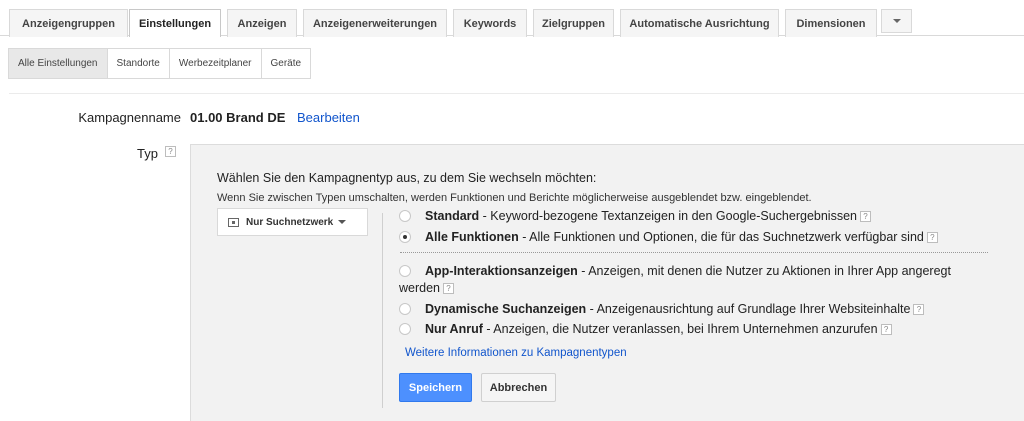  What do you see at coordinates (490, 23) in the screenshot?
I see `tab-keywords: Keywords` at bounding box center [490, 23].